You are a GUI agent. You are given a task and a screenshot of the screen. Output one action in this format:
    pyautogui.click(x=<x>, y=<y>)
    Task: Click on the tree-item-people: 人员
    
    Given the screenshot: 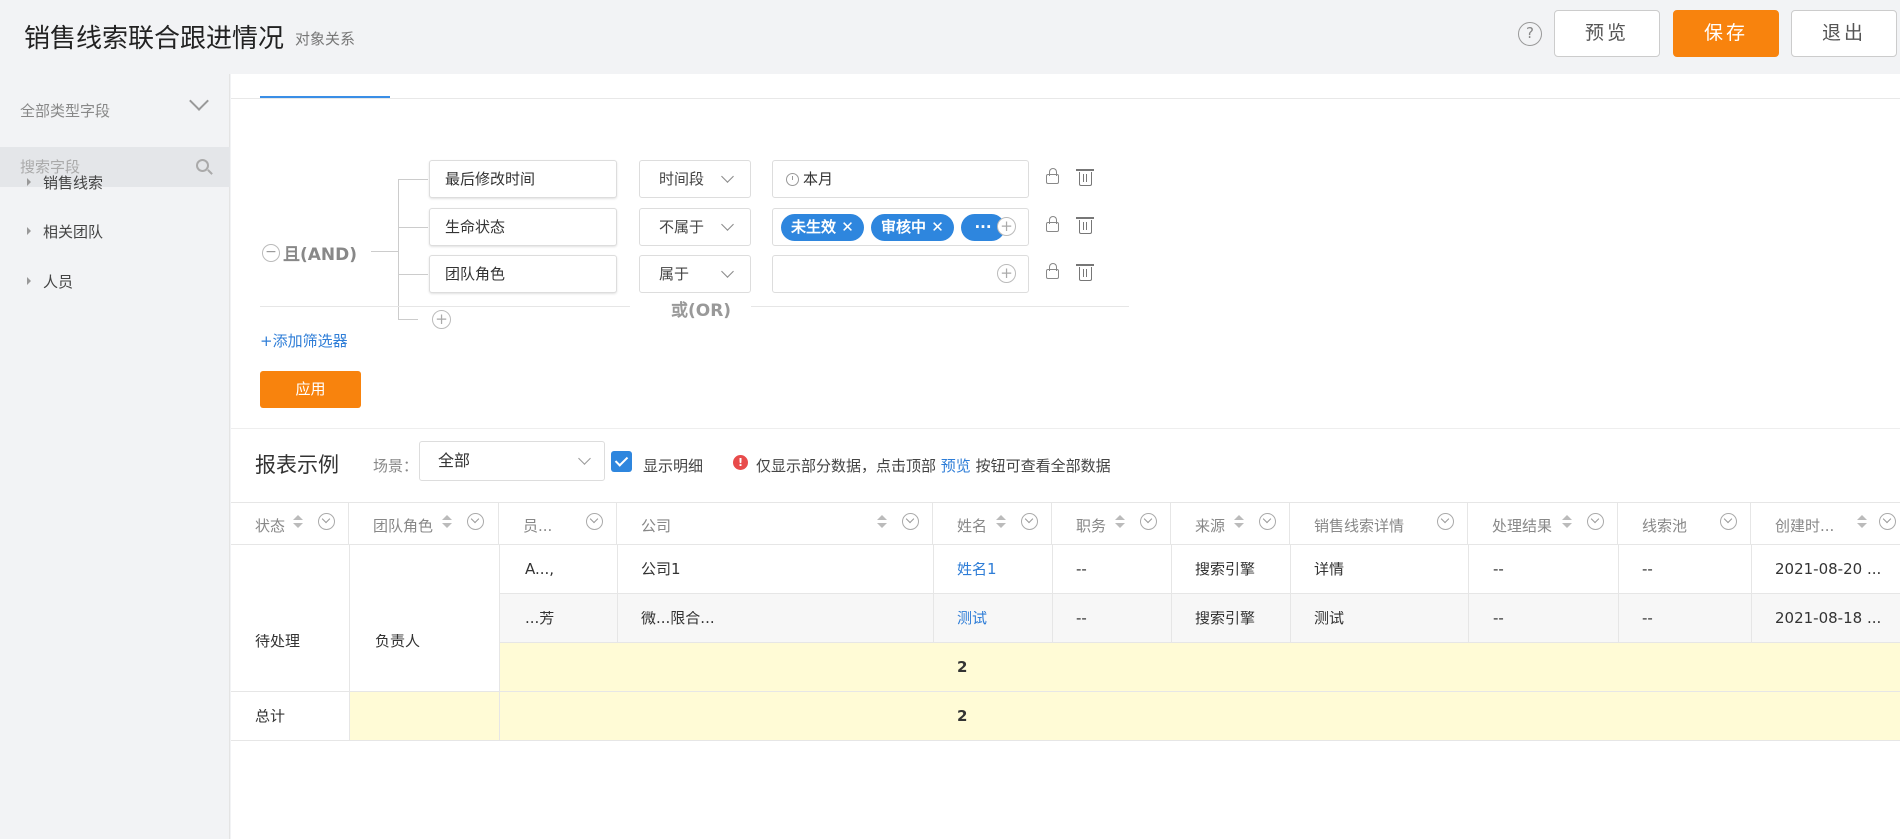 What is the action you would take?
    pyautogui.click(x=50, y=281)
    